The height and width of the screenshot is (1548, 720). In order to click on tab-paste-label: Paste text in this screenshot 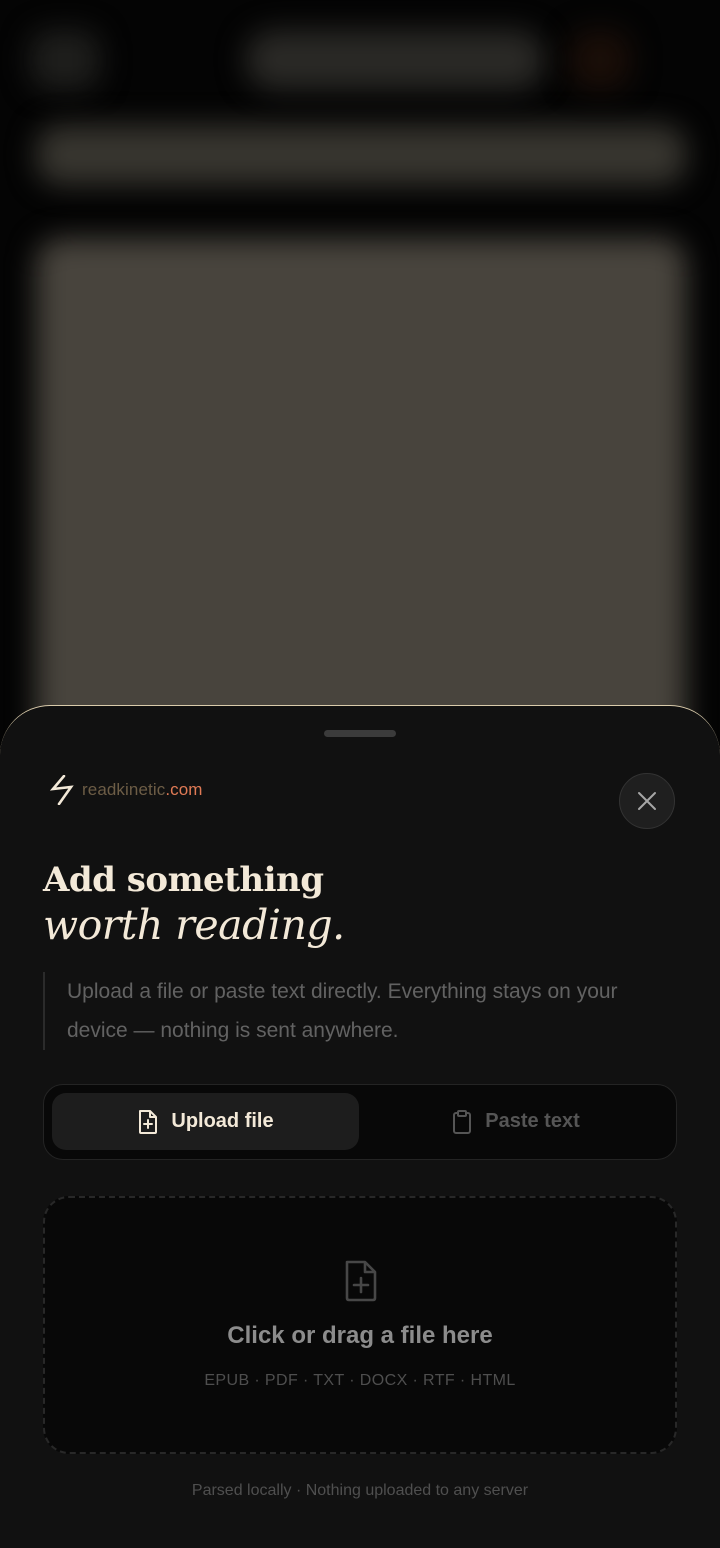, I will do `click(532, 1121)`.